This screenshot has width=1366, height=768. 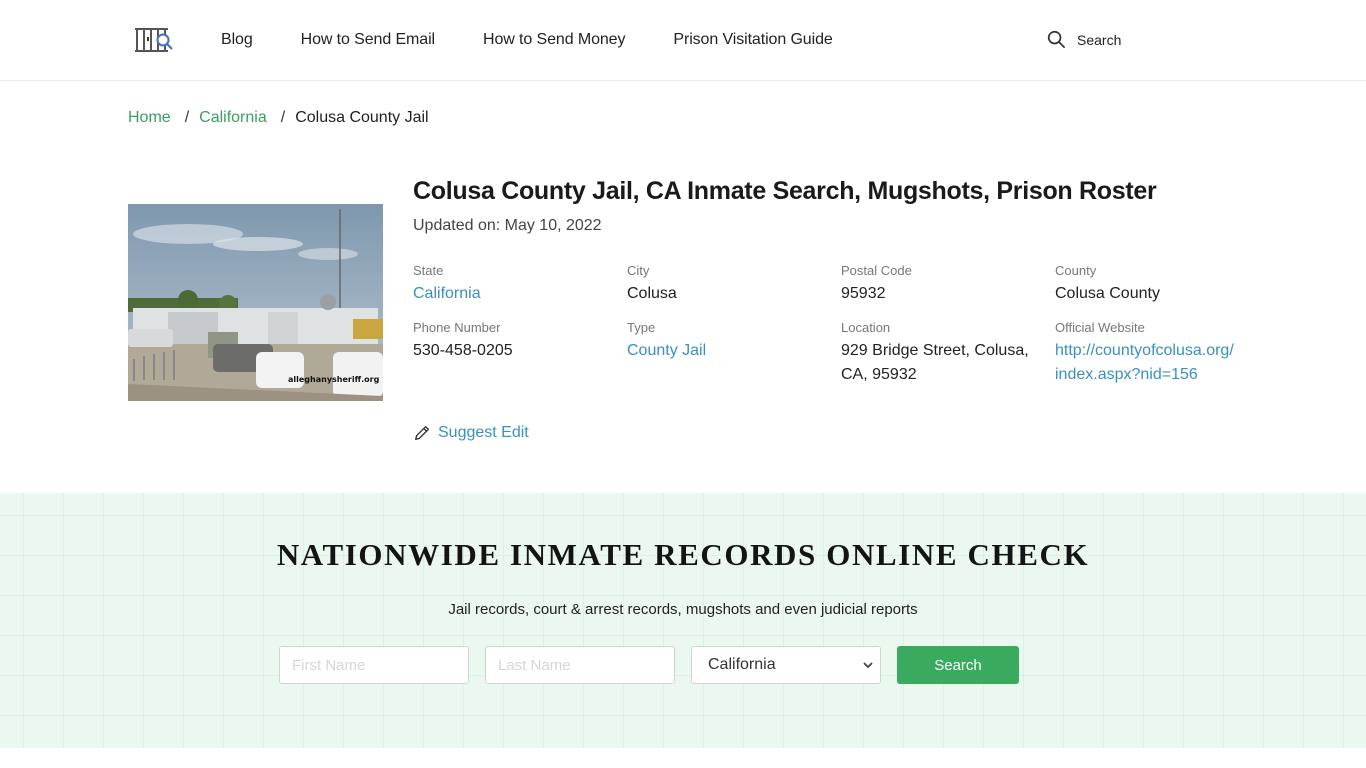 I want to click on suggest-edit-link: Suggest Edit, so click(x=471, y=433).